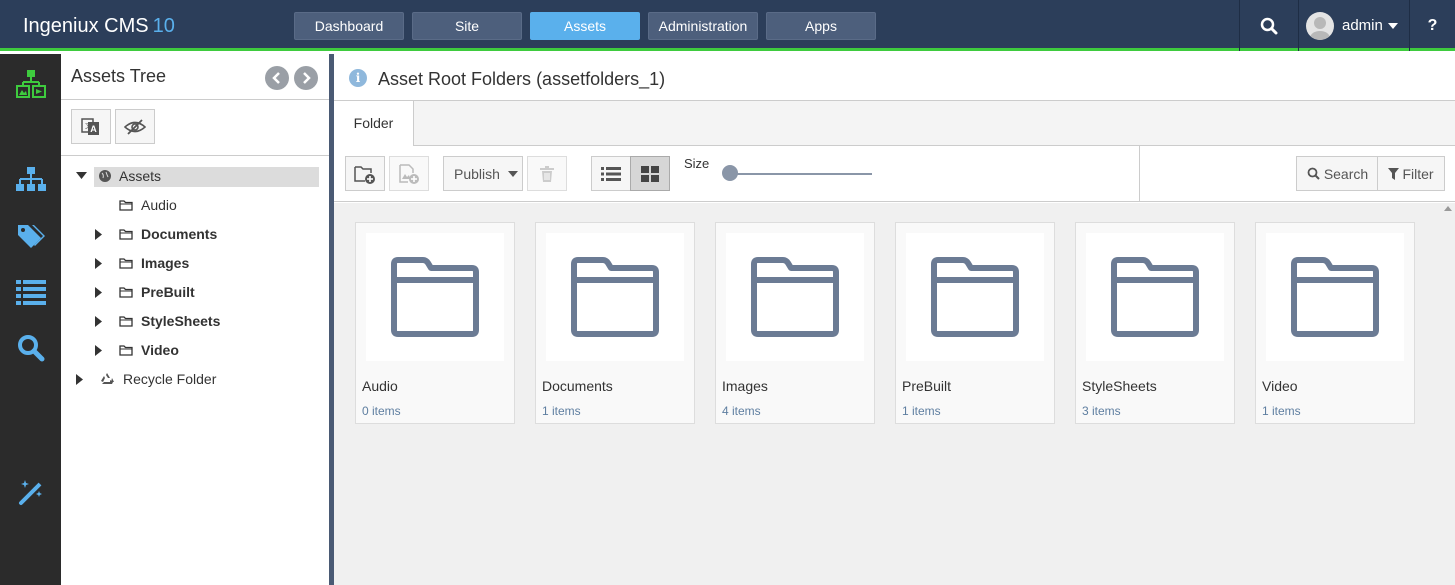 This screenshot has height=585, width=1455. What do you see at coordinates (821, 26) in the screenshot?
I see `nav-tab-apps: Apps` at bounding box center [821, 26].